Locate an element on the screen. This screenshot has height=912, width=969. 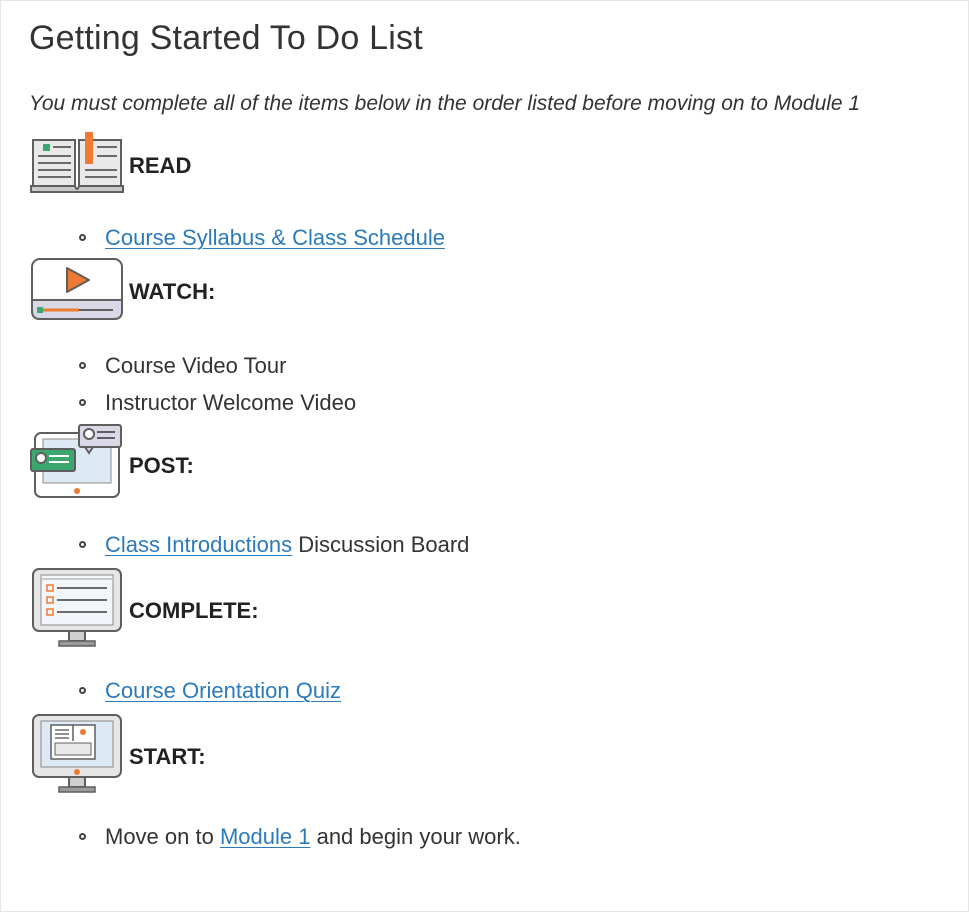
open-book-icon is located at coordinates (77, 165).